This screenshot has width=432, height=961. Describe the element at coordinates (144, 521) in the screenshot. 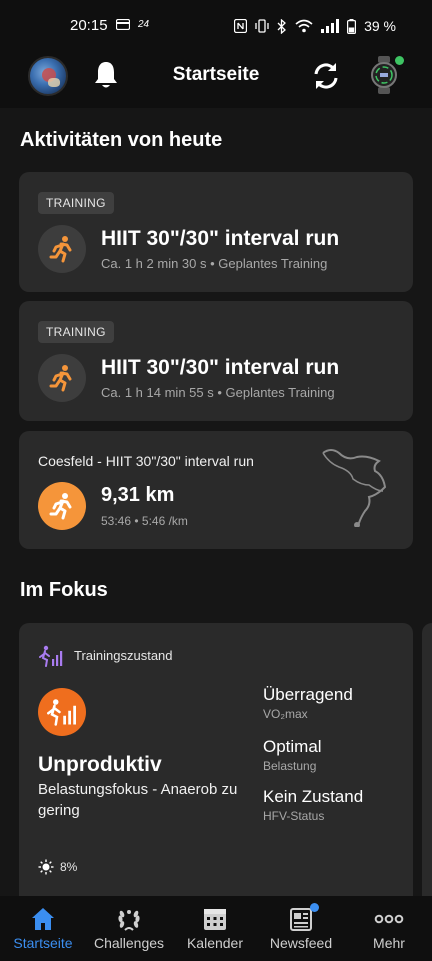

I see `completed-details: 53:46 • 5:46 /km` at that location.